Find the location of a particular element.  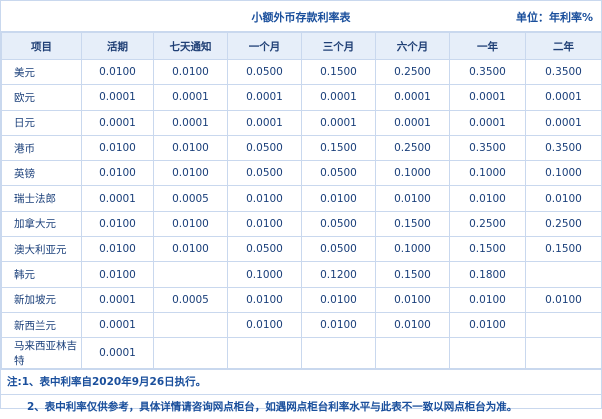

currency-name: 澳大利亚元 is located at coordinates (41, 249).